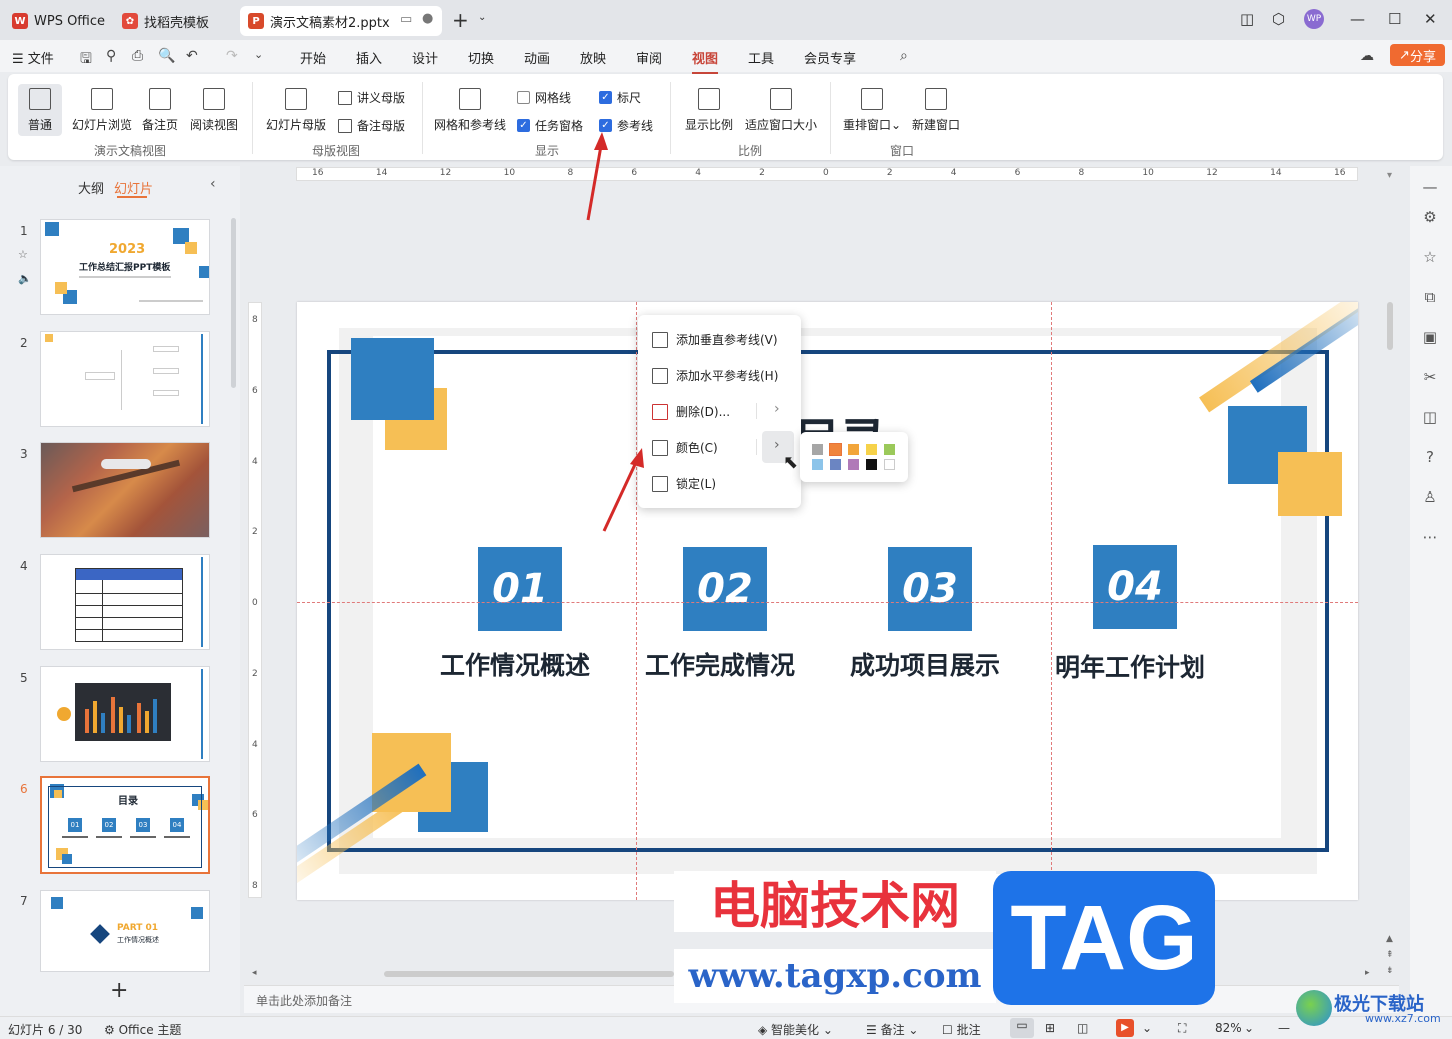  What do you see at coordinates (40, 110) in the screenshot?
I see `normal-view-button: 普通` at bounding box center [40, 110].